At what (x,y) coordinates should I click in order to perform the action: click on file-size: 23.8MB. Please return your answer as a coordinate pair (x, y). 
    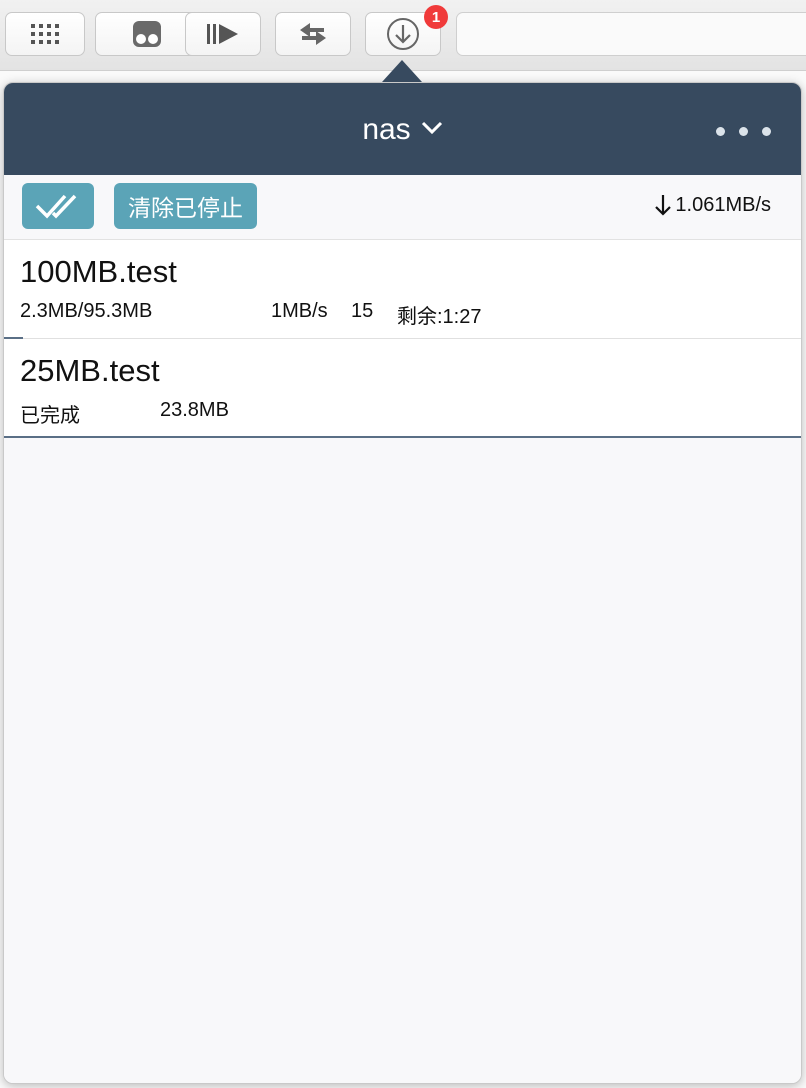
    Looking at the image, I should click on (194, 410).